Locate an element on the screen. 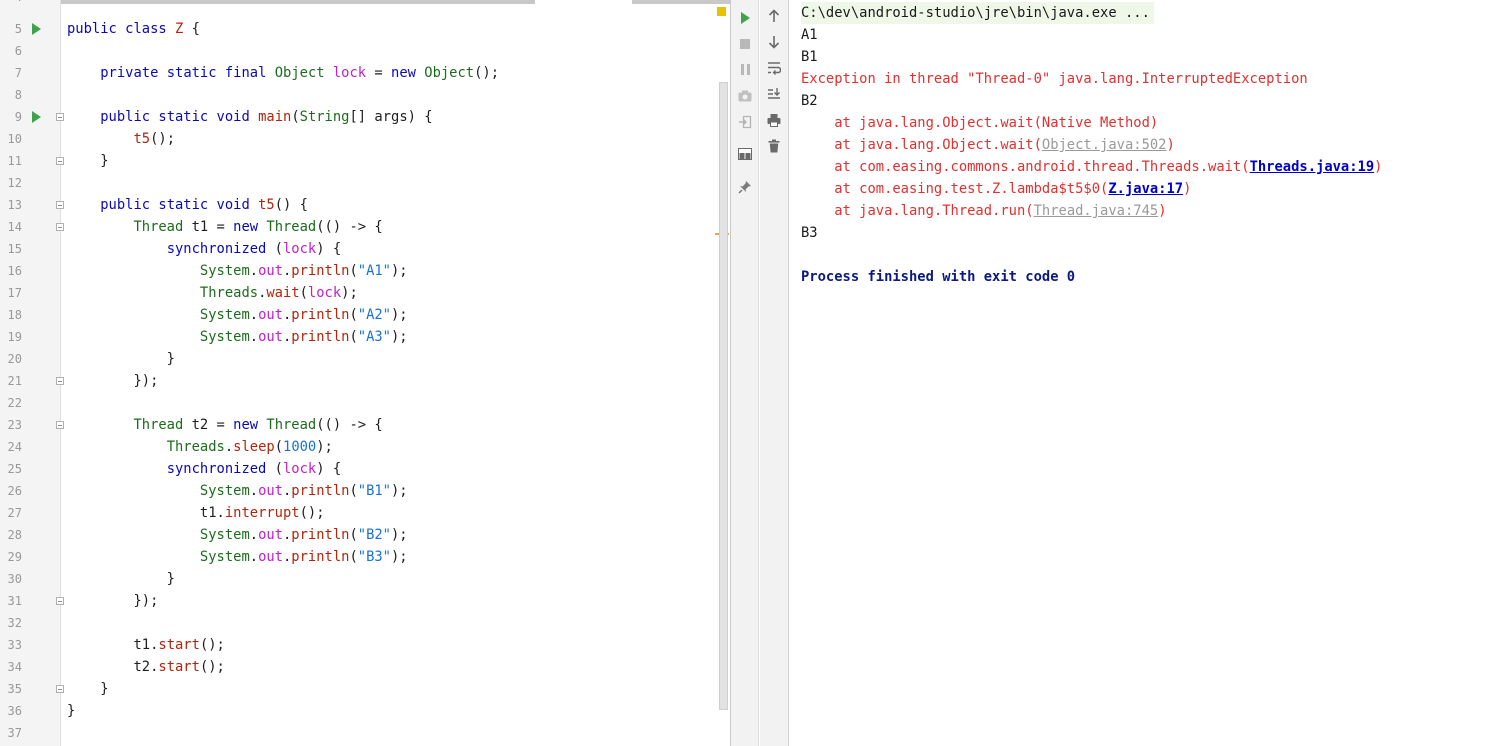 The image size is (1512, 746). code-text: t5(); is located at coordinates (154, 139).